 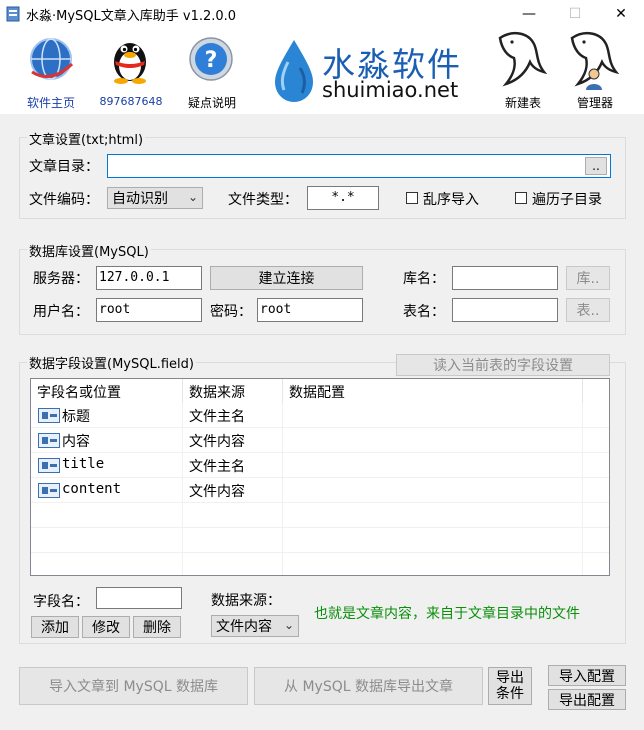 What do you see at coordinates (567, 200) in the screenshot?
I see `traverse-subdir-label: 遍历子目录` at bounding box center [567, 200].